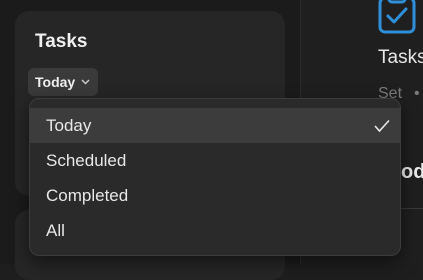 The image size is (423, 280). Describe the element at coordinates (86, 160) in the screenshot. I see `option-label: Scheduled` at that location.